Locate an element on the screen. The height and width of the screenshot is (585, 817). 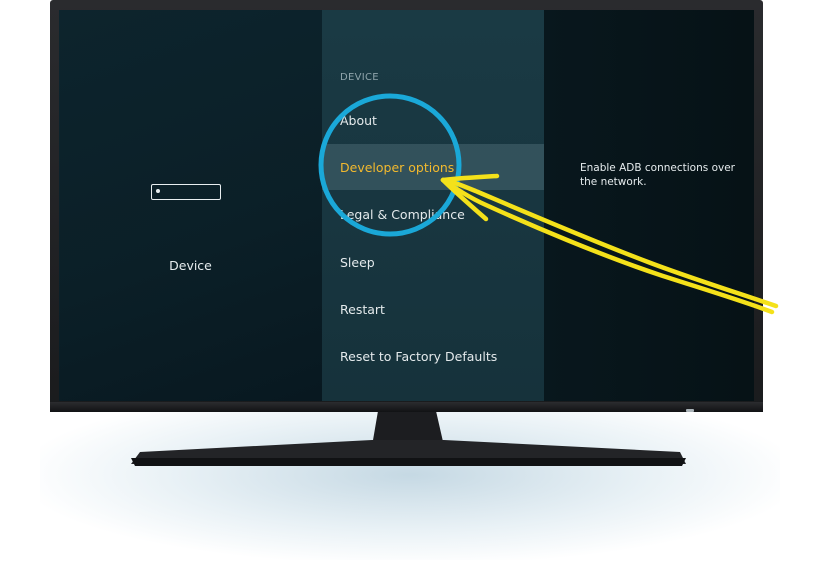
option-description: Enable ADB connections over the network. is located at coordinates (657, 175).